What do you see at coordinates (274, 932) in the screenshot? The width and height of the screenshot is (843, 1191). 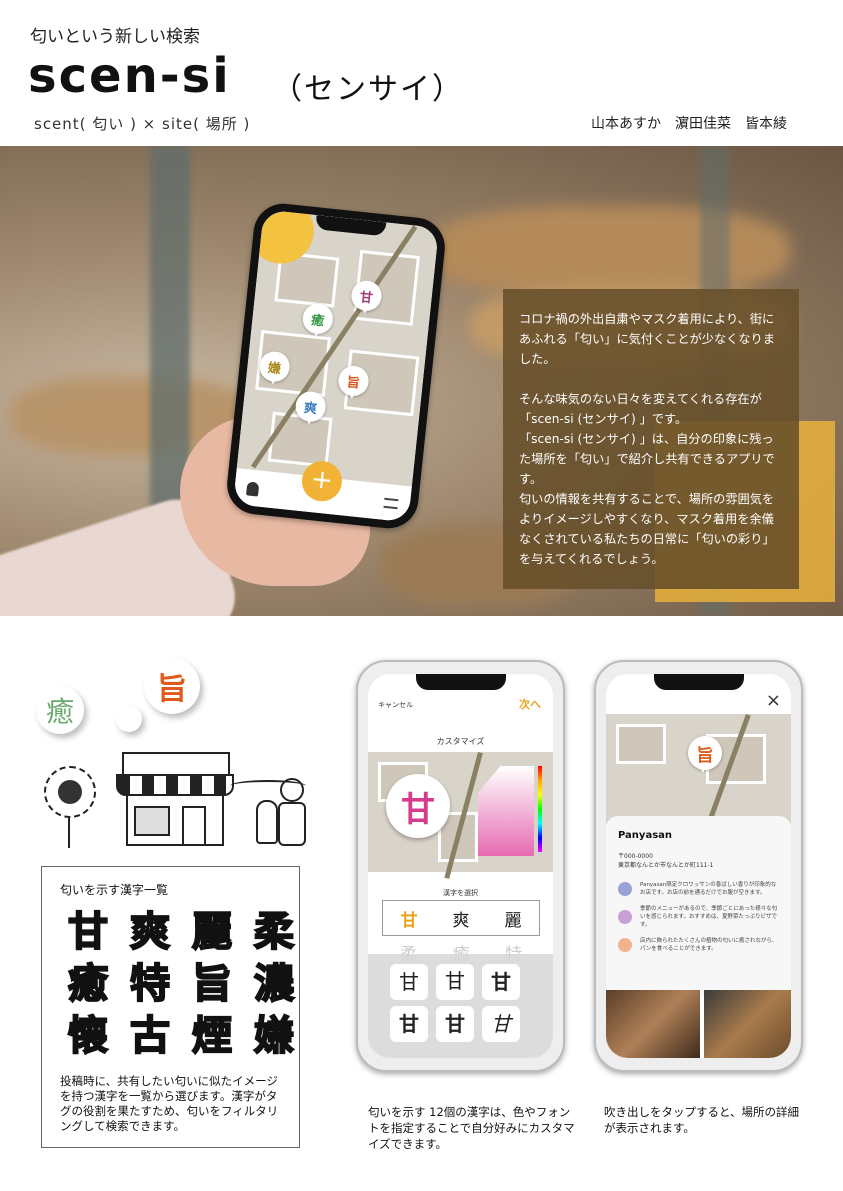 I see `kanji-item: 柔` at bounding box center [274, 932].